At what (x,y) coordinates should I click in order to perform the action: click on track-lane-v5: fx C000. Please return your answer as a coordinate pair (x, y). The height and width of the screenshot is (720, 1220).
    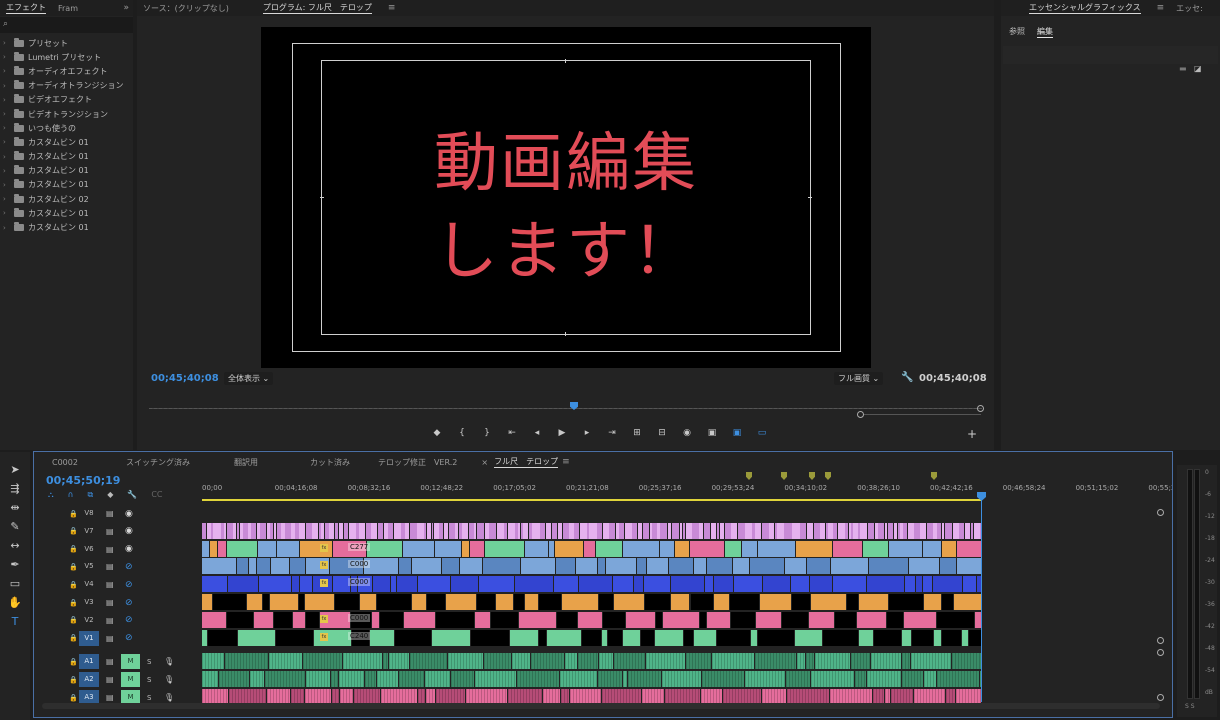
    Looking at the image, I should click on (591, 566).